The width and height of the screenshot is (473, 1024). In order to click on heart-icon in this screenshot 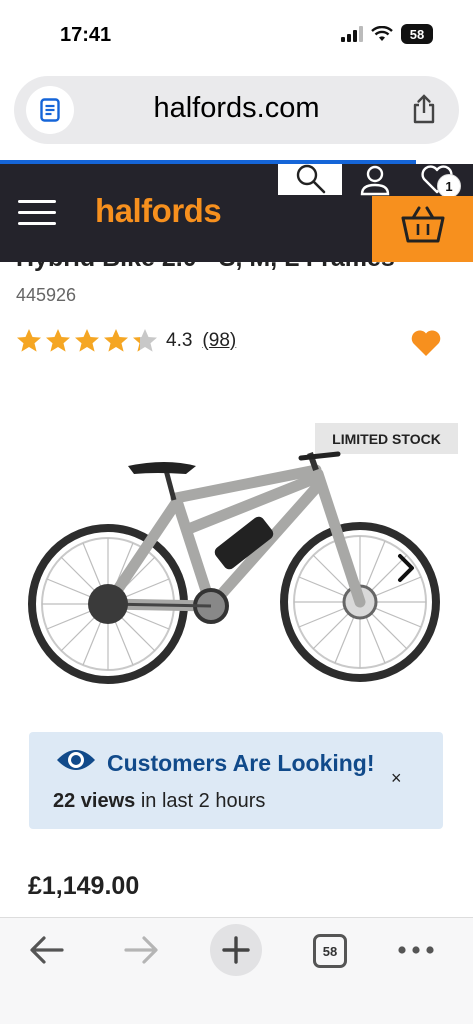, I will do `click(426, 343)`.